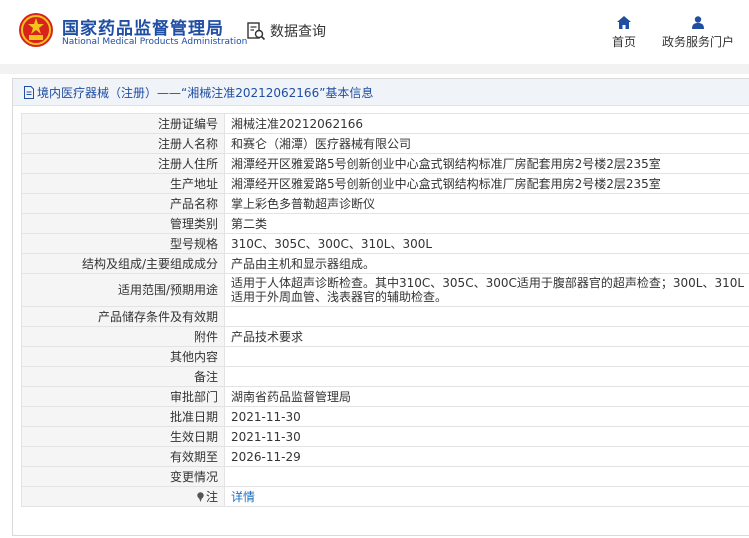 Image resolution: width=749 pixels, height=538 pixels. I want to click on field-label: 附件, so click(123, 336).